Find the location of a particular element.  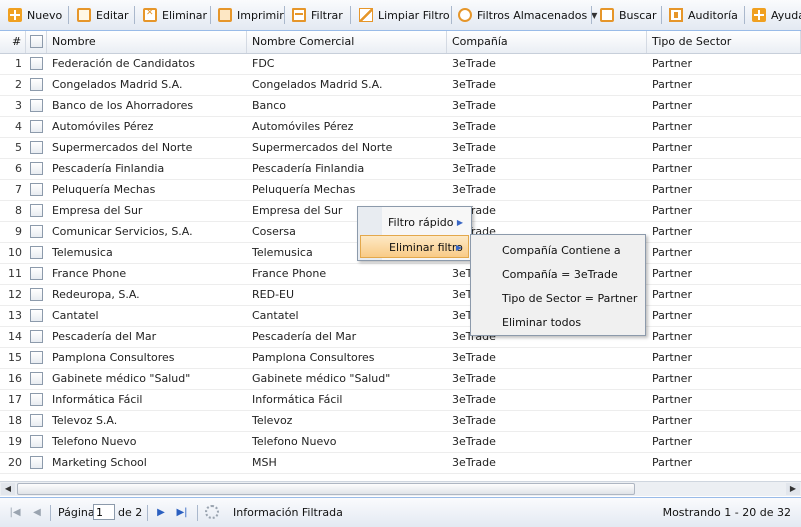

delete-icon is located at coordinates (150, 15).